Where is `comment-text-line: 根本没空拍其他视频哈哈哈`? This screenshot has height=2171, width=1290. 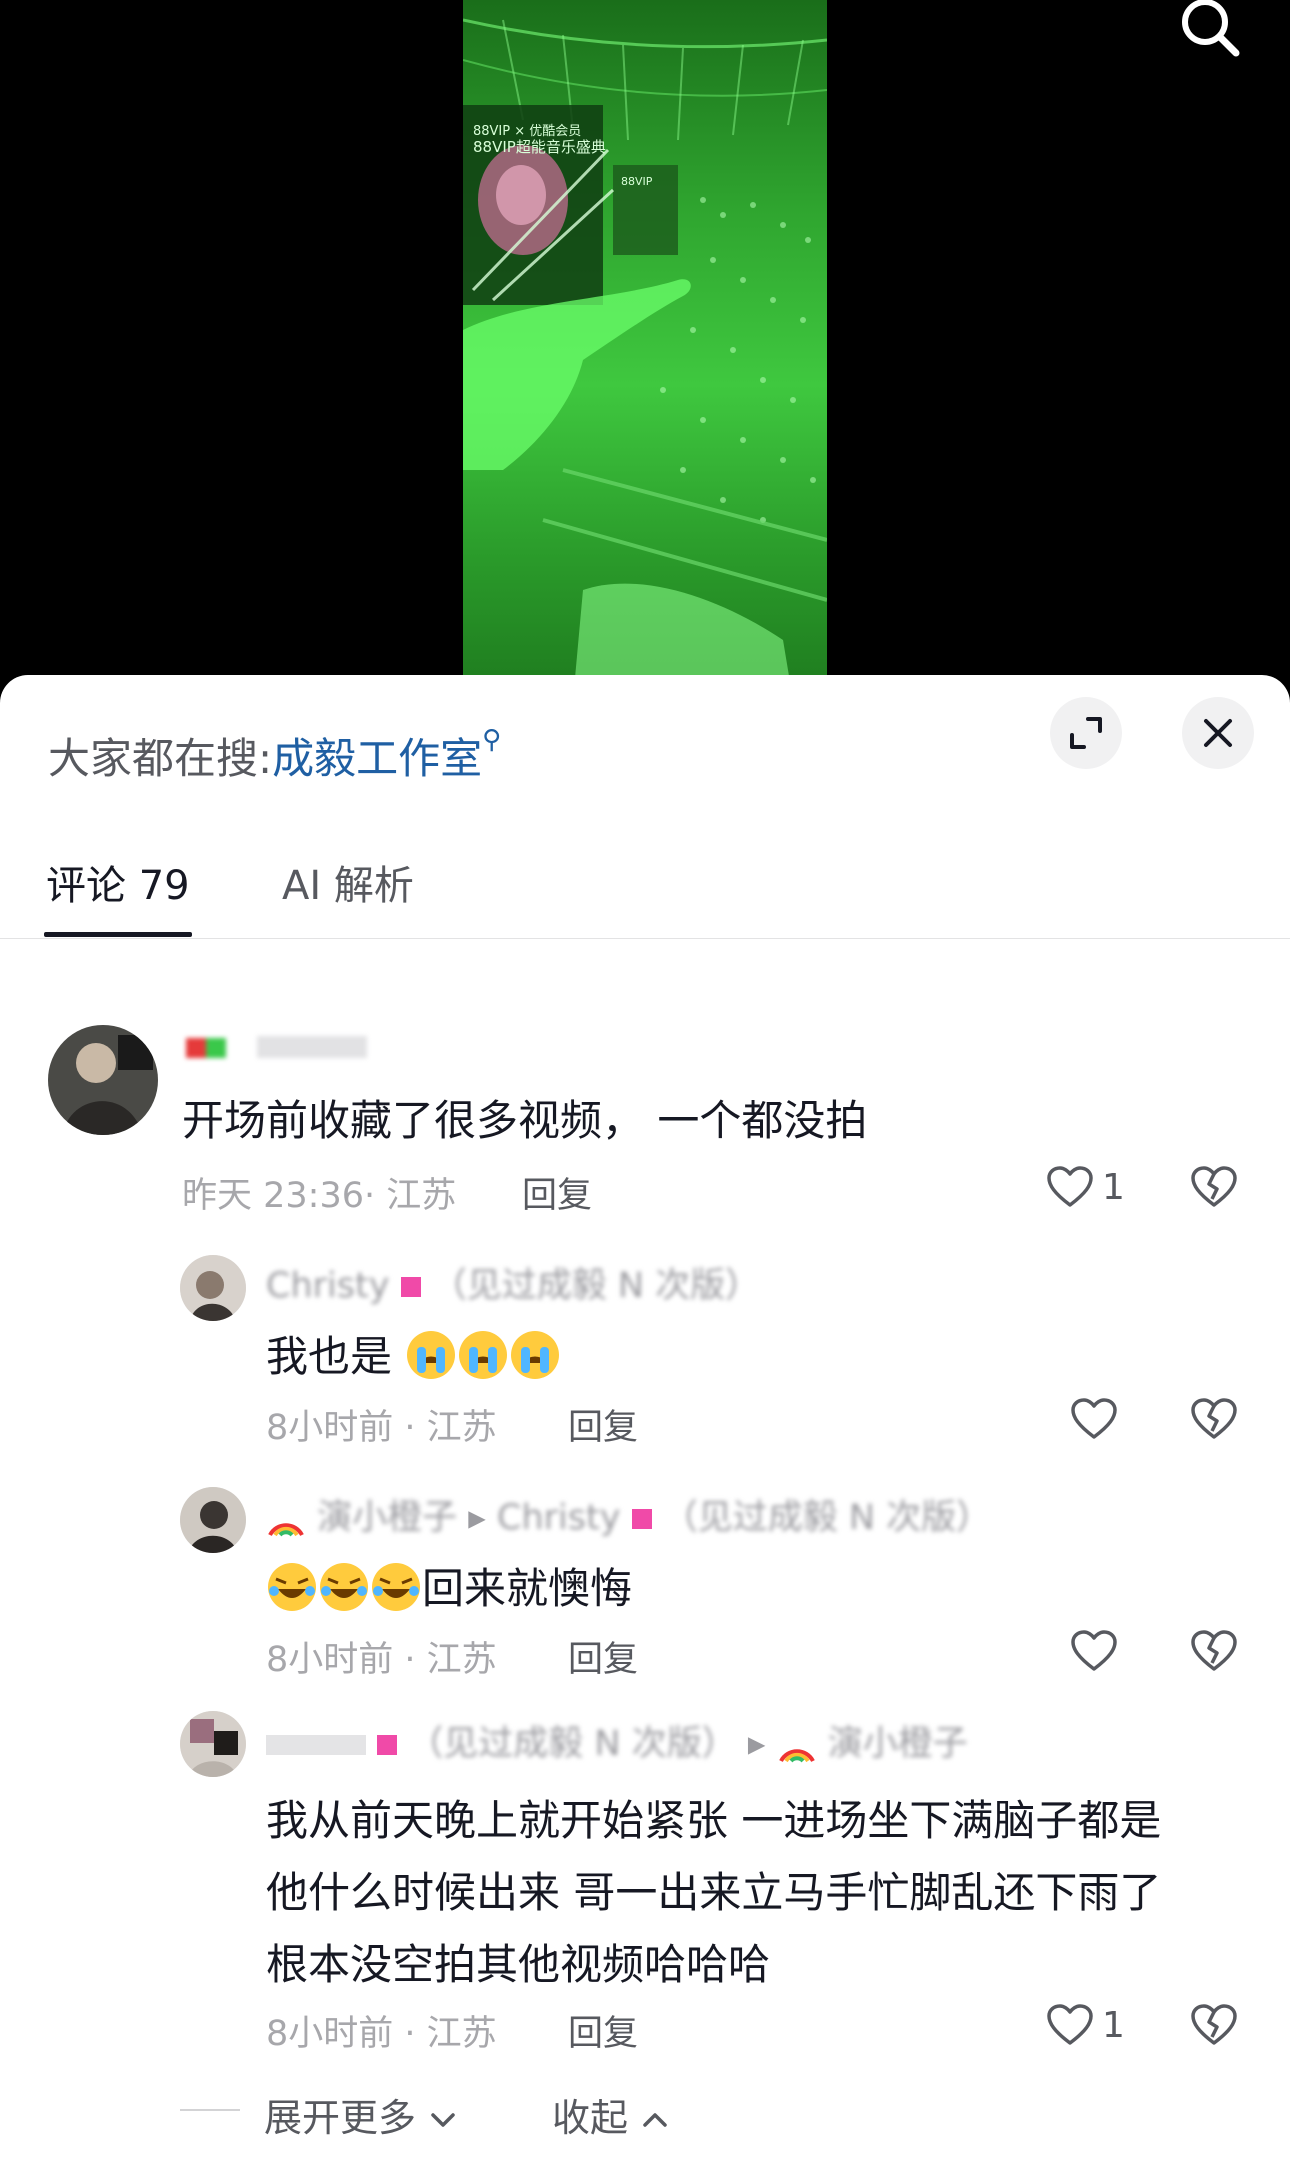 comment-text-line: 根本没空拍其他视频哈哈哈 is located at coordinates (518, 1964).